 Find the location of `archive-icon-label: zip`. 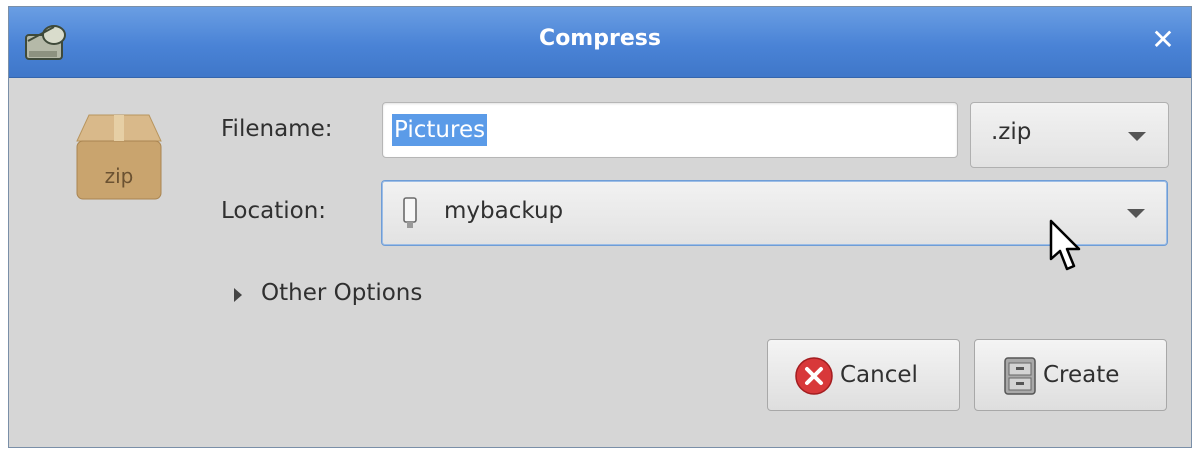

archive-icon-label: zip is located at coordinates (119, 176).